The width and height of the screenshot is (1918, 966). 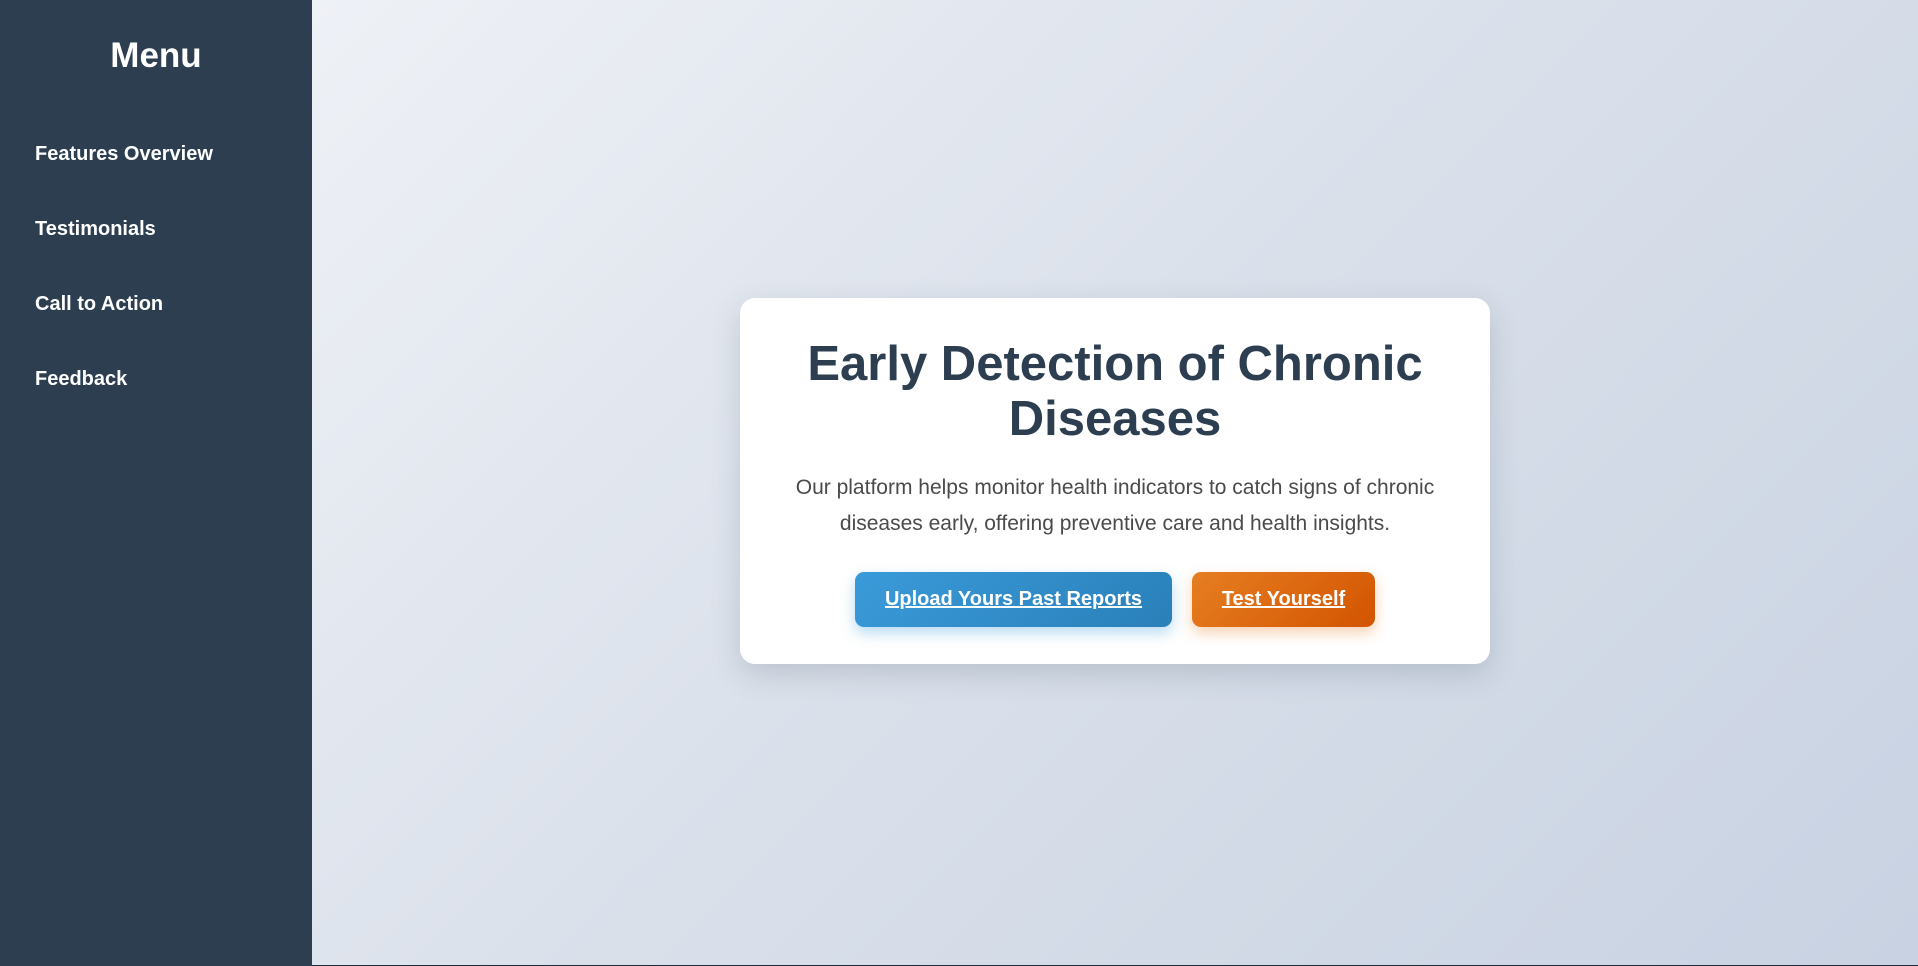 What do you see at coordinates (1115, 391) in the screenshot?
I see `hero-title: Early Detection of Chronic Diseases` at bounding box center [1115, 391].